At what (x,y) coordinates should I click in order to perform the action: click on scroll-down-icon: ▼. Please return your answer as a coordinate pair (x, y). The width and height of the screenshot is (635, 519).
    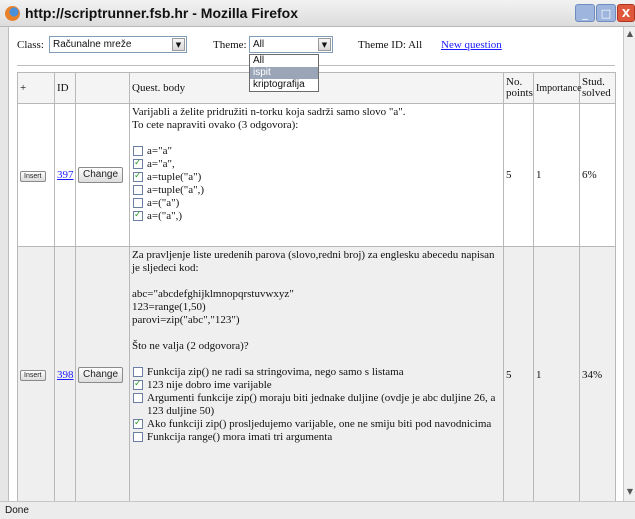
    Looking at the image, I should click on (630, 493).